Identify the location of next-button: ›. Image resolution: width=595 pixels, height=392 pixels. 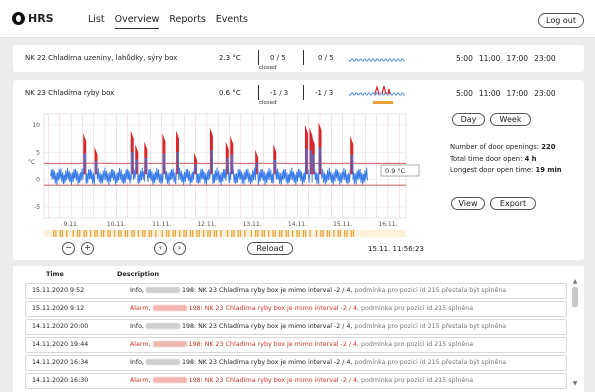
(179, 248).